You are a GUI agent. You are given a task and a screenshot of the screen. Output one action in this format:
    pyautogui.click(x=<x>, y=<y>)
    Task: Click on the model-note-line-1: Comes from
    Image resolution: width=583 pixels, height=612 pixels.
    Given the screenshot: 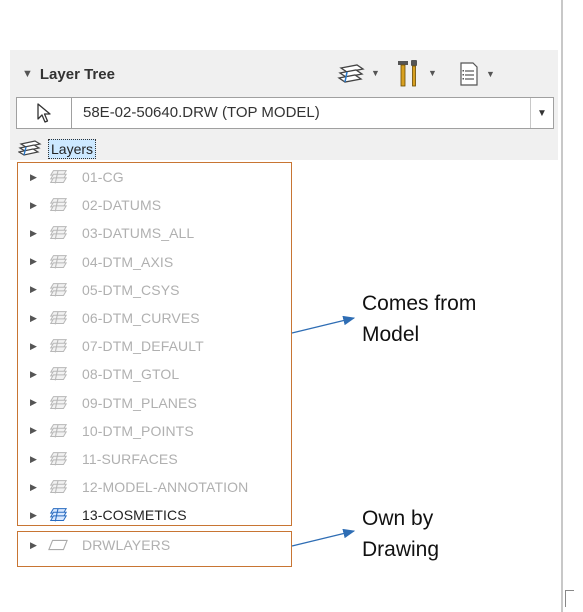 What is the action you would take?
    pyautogui.click(x=419, y=303)
    